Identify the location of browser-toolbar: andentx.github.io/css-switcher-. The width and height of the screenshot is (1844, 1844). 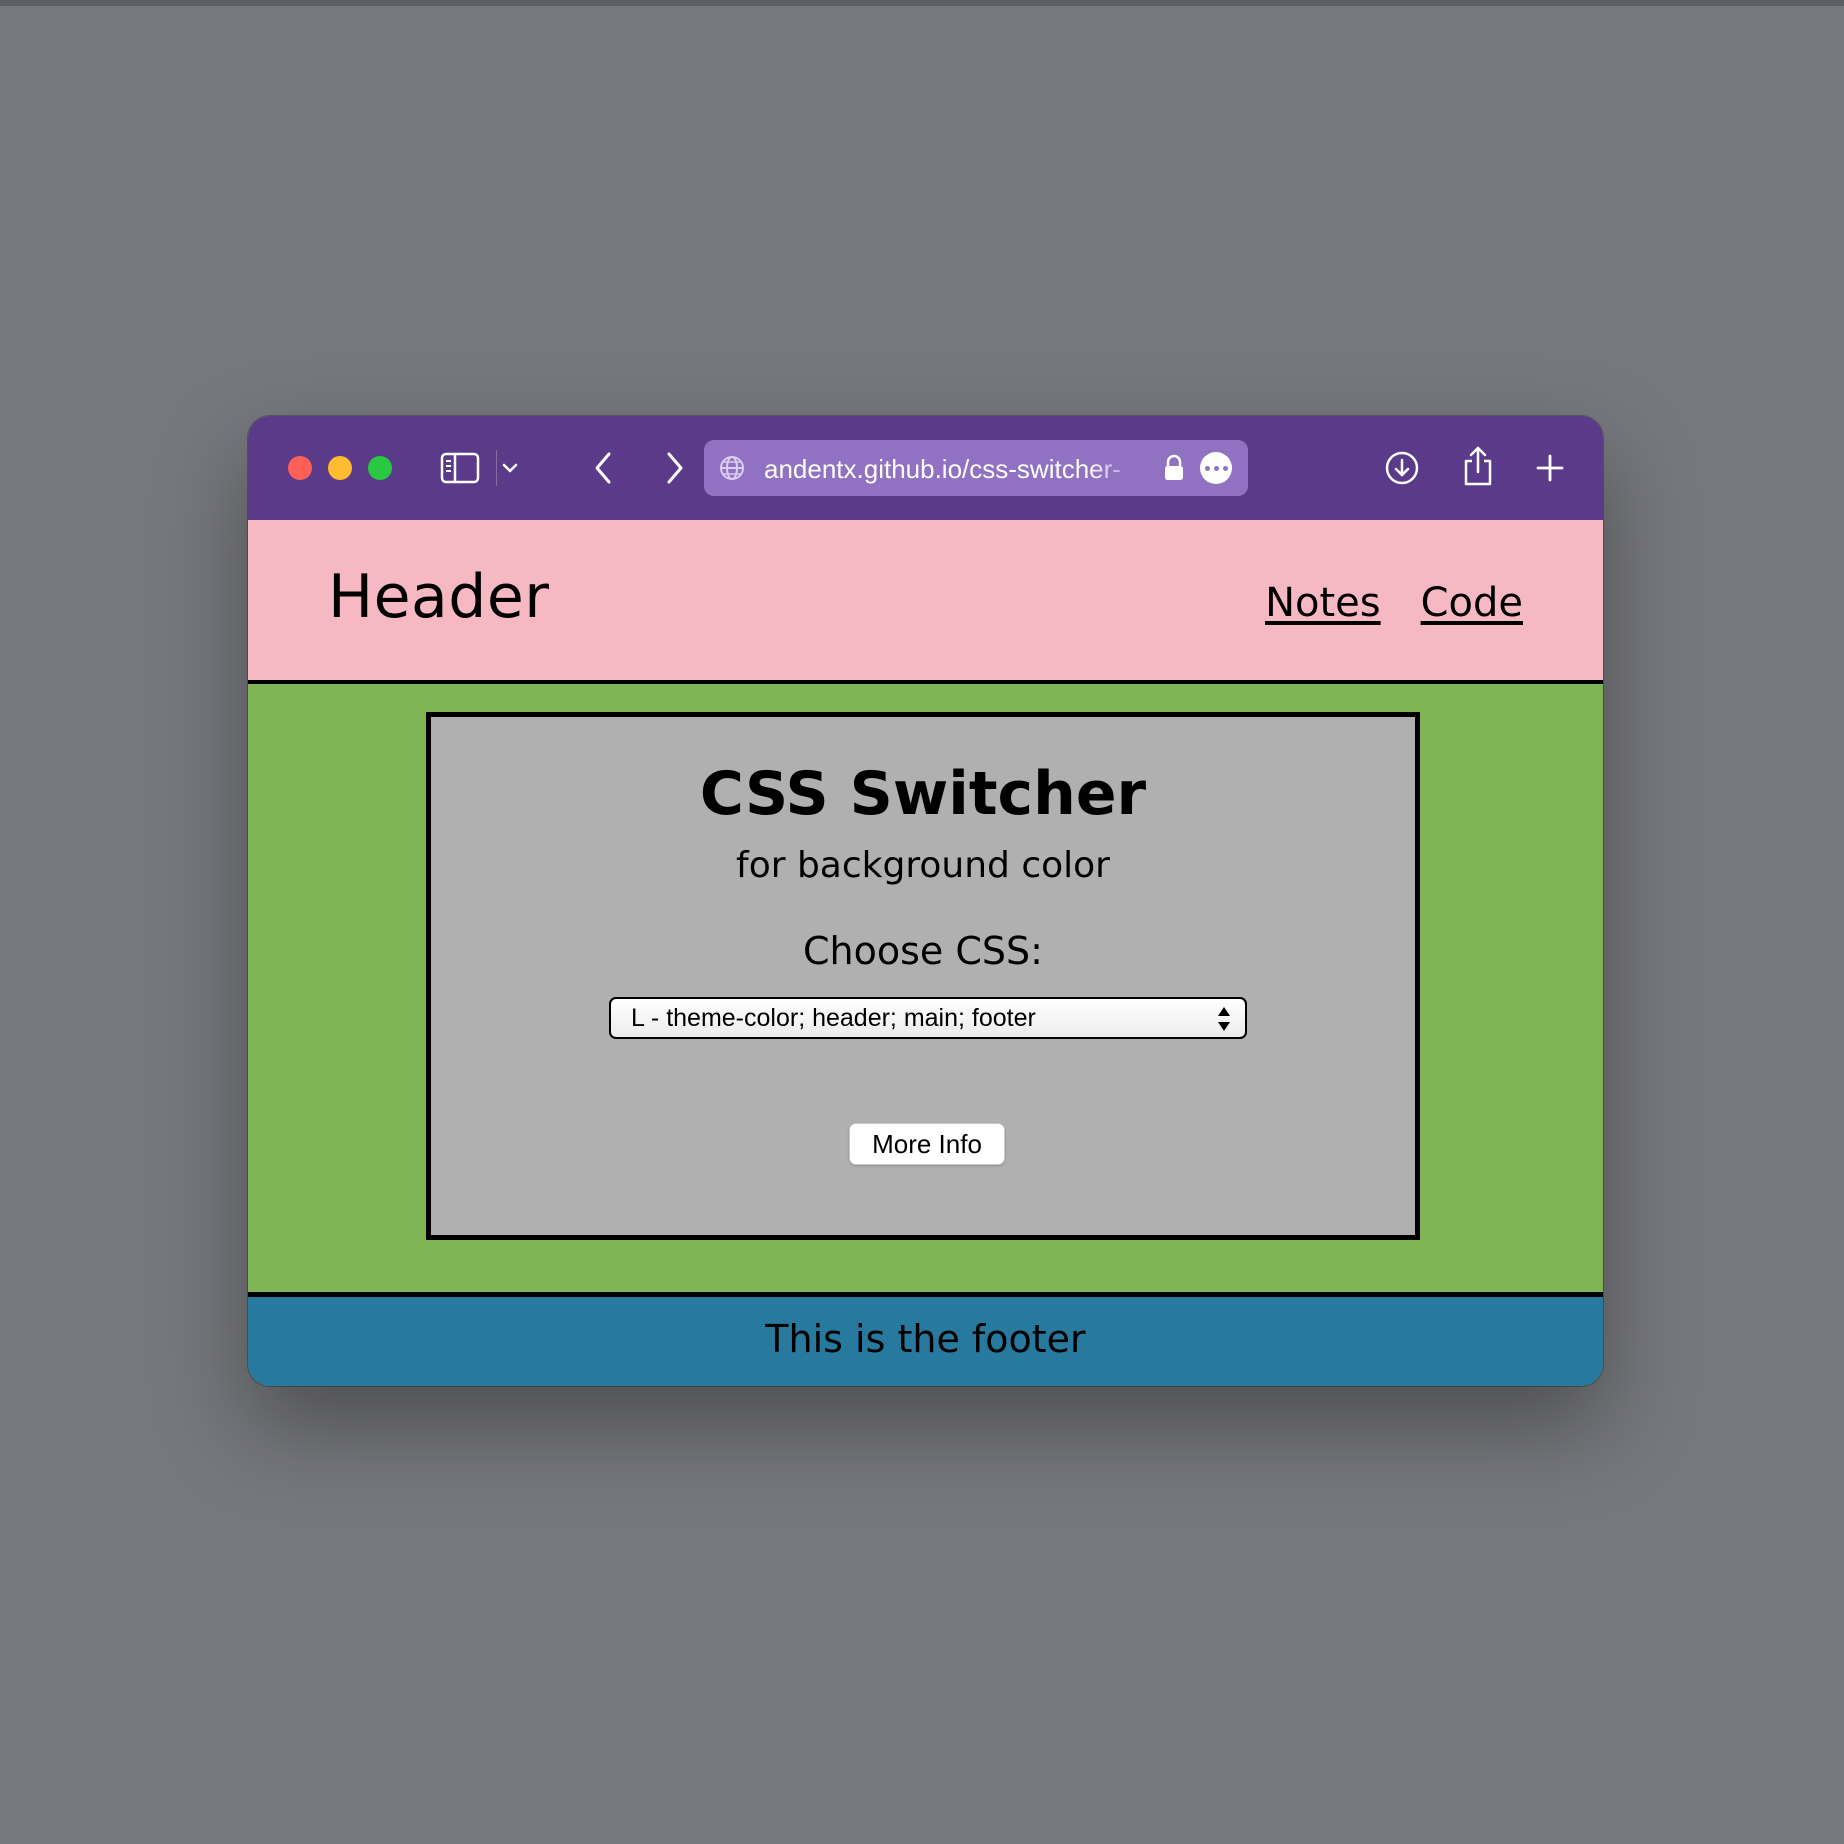
(925, 468).